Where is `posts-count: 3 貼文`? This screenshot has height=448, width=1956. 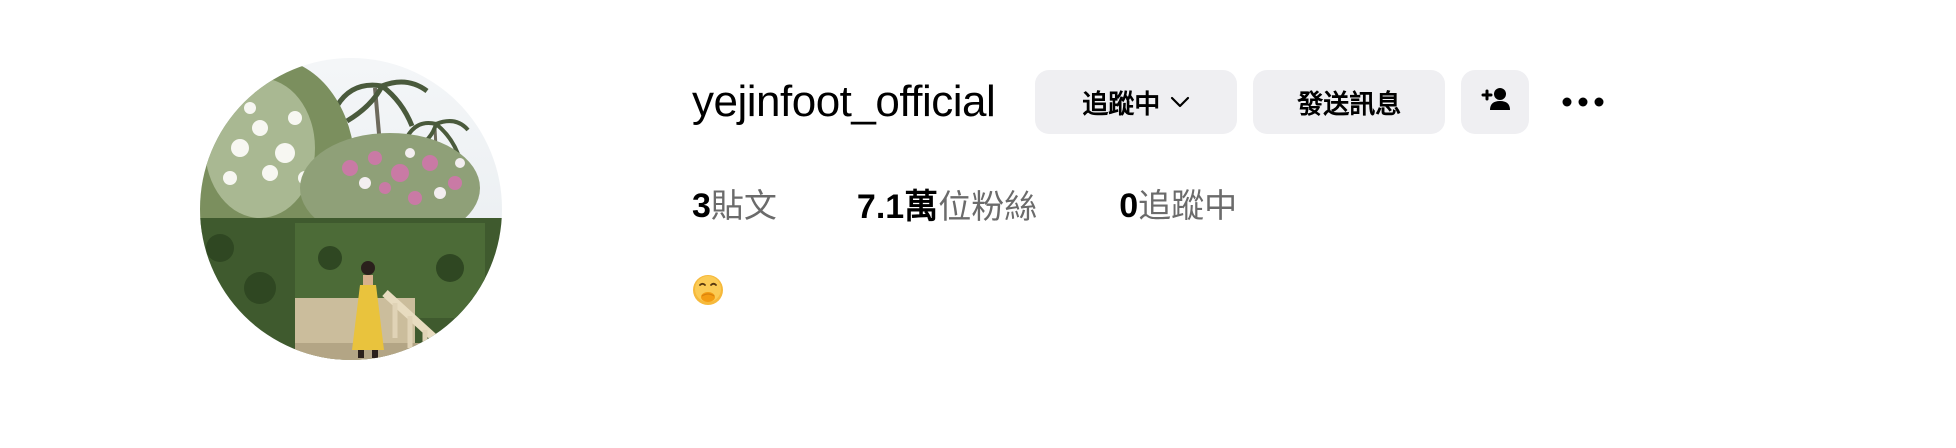 posts-count: 3 貼文 is located at coordinates (734, 203).